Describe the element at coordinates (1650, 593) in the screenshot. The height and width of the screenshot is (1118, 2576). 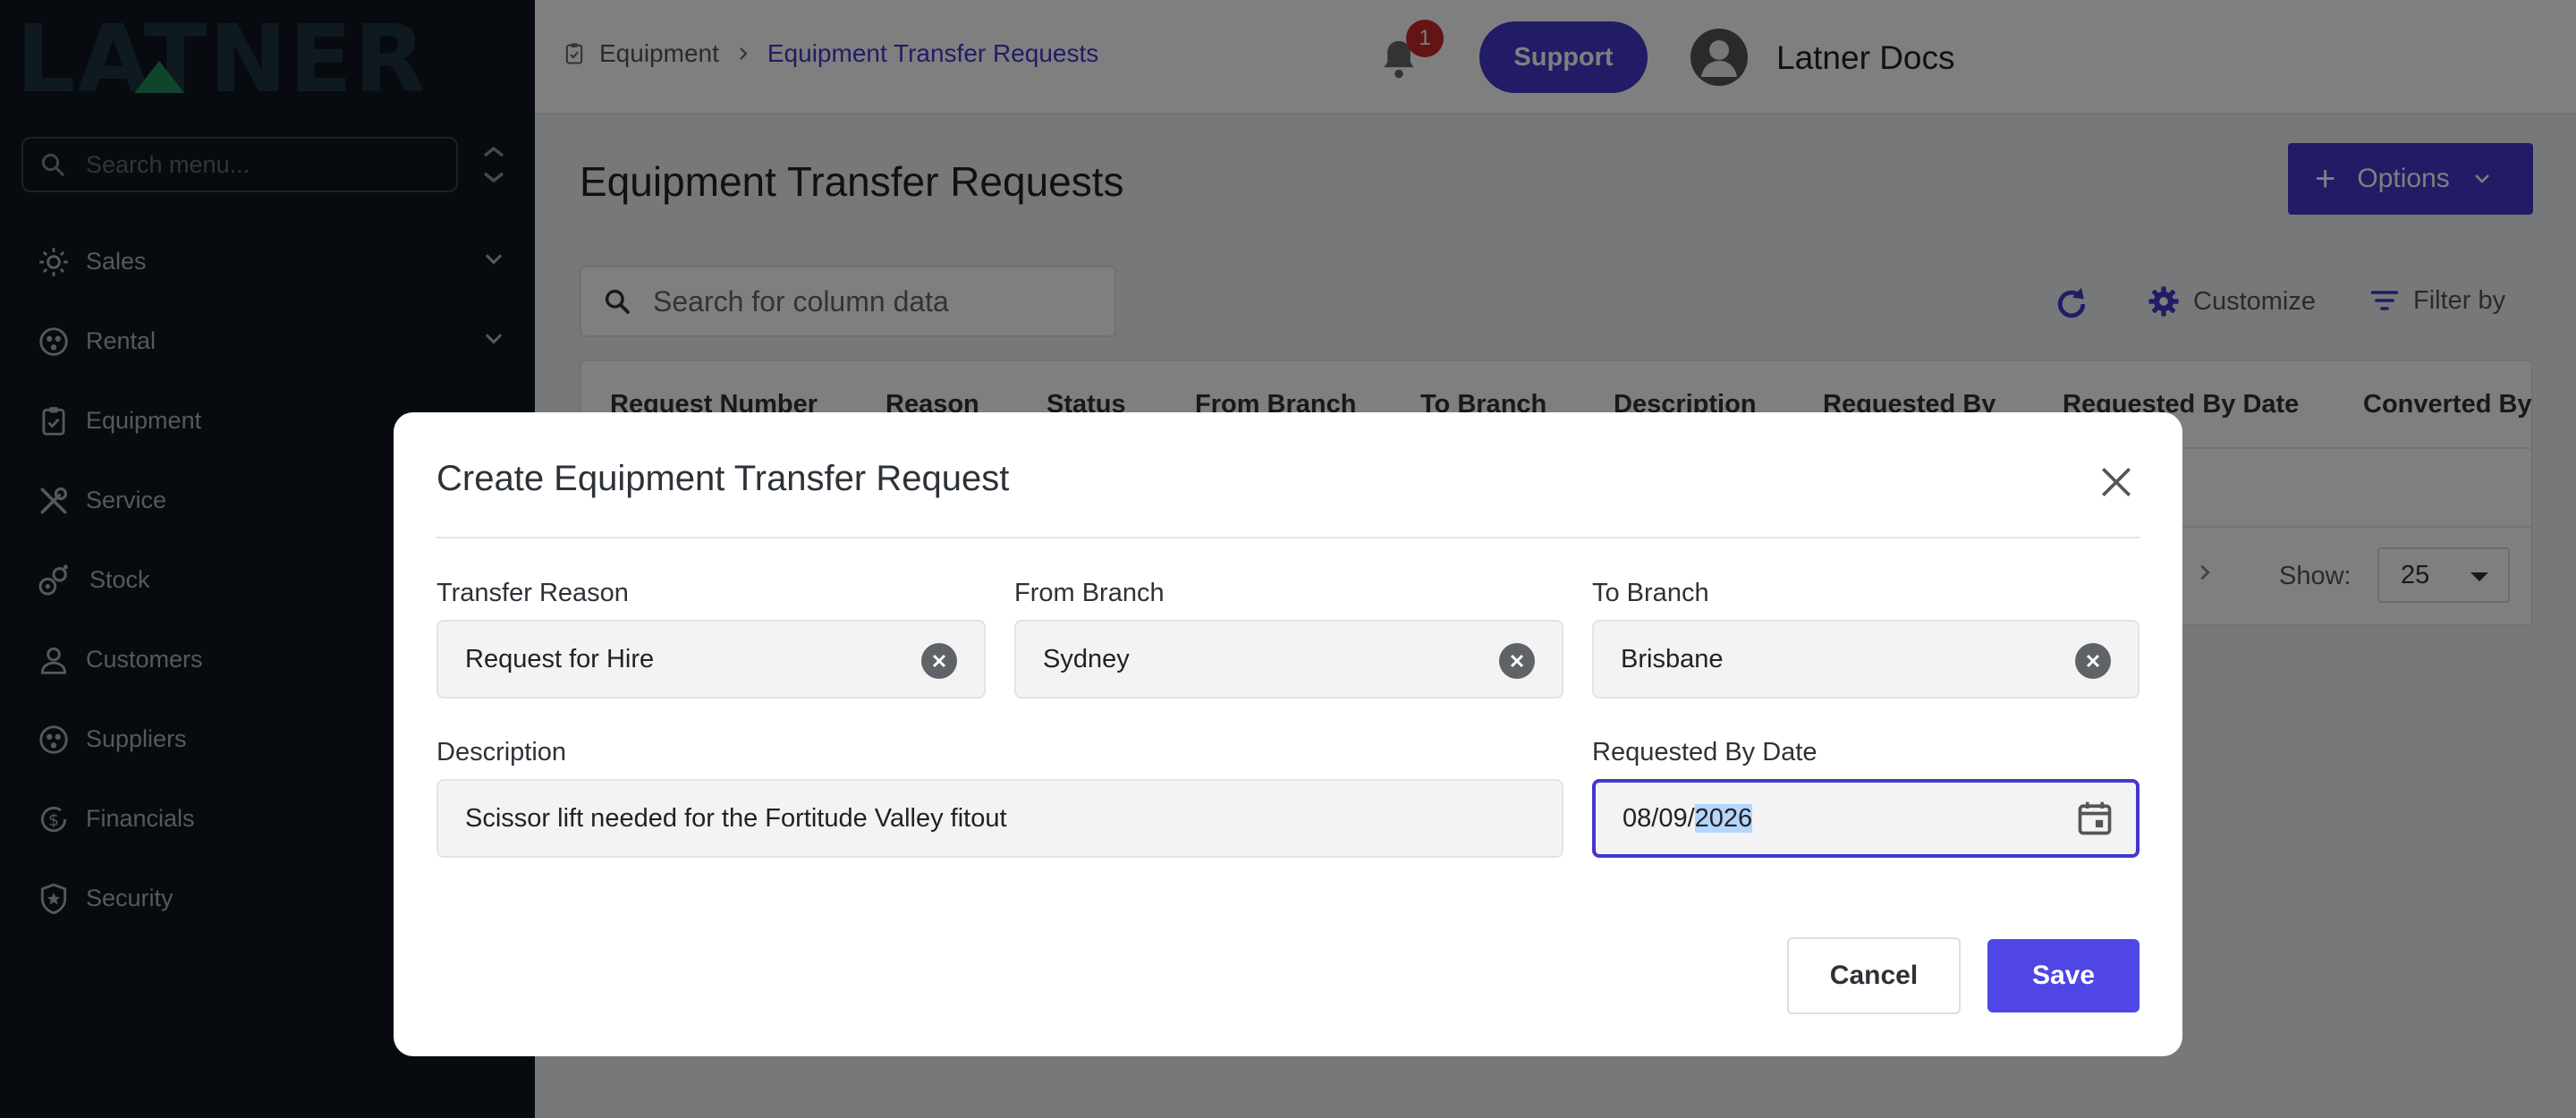
I see `to-branch-label: To Branch` at that location.